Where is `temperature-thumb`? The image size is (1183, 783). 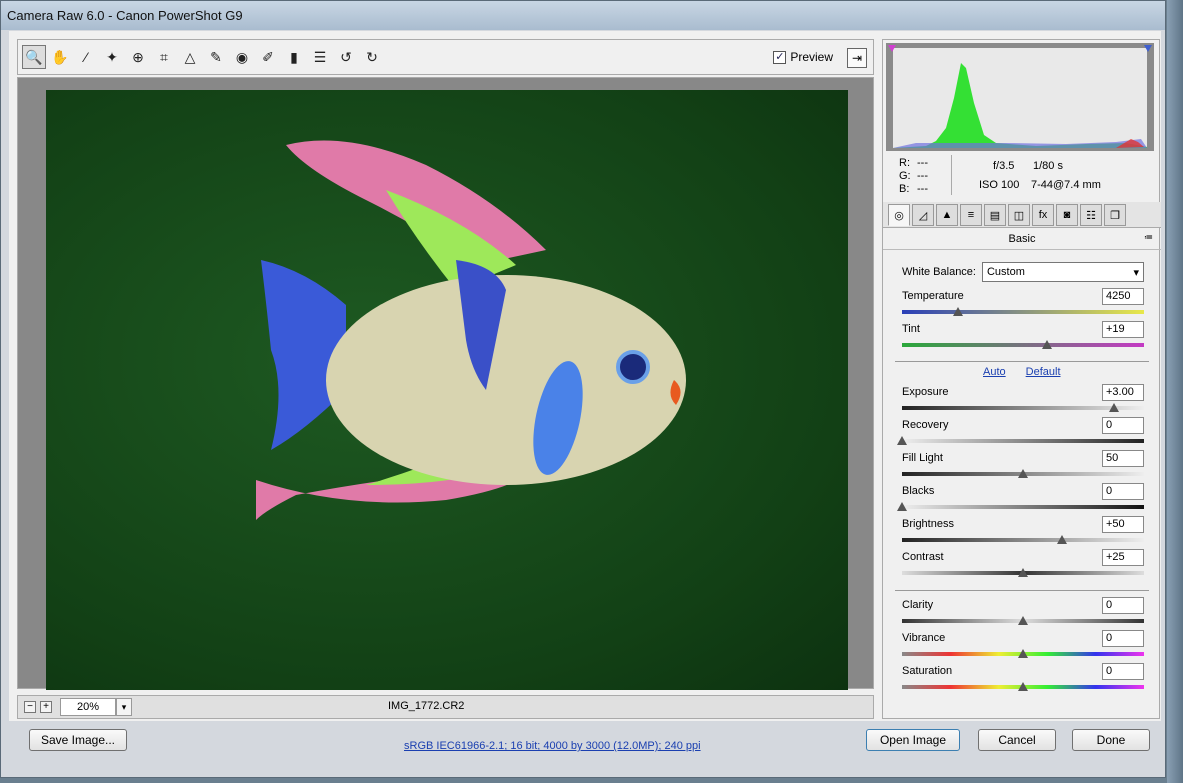
temperature-thumb is located at coordinates (957, 311).